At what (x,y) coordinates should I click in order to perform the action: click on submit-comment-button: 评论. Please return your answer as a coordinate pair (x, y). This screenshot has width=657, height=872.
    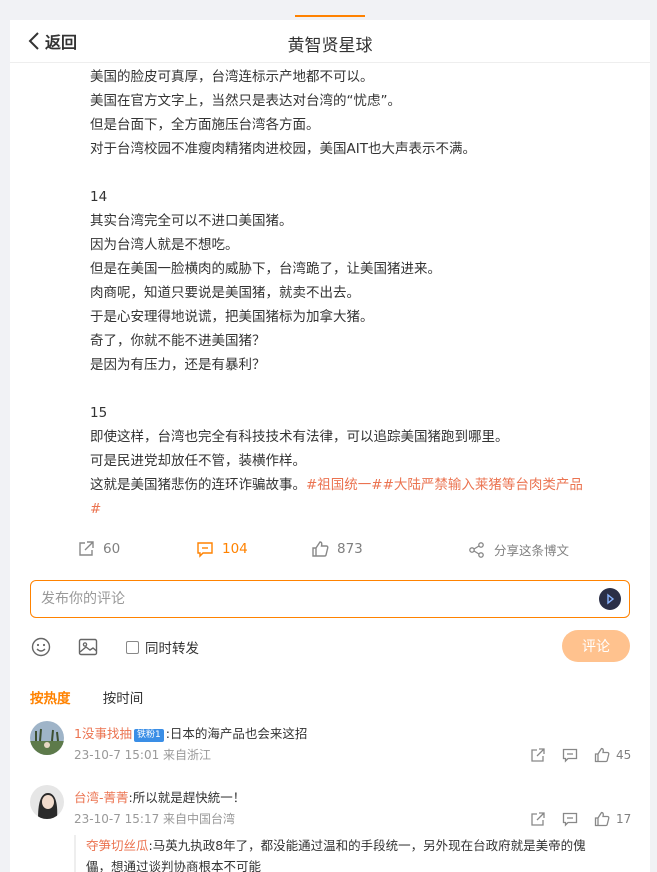
    Looking at the image, I should click on (596, 646).